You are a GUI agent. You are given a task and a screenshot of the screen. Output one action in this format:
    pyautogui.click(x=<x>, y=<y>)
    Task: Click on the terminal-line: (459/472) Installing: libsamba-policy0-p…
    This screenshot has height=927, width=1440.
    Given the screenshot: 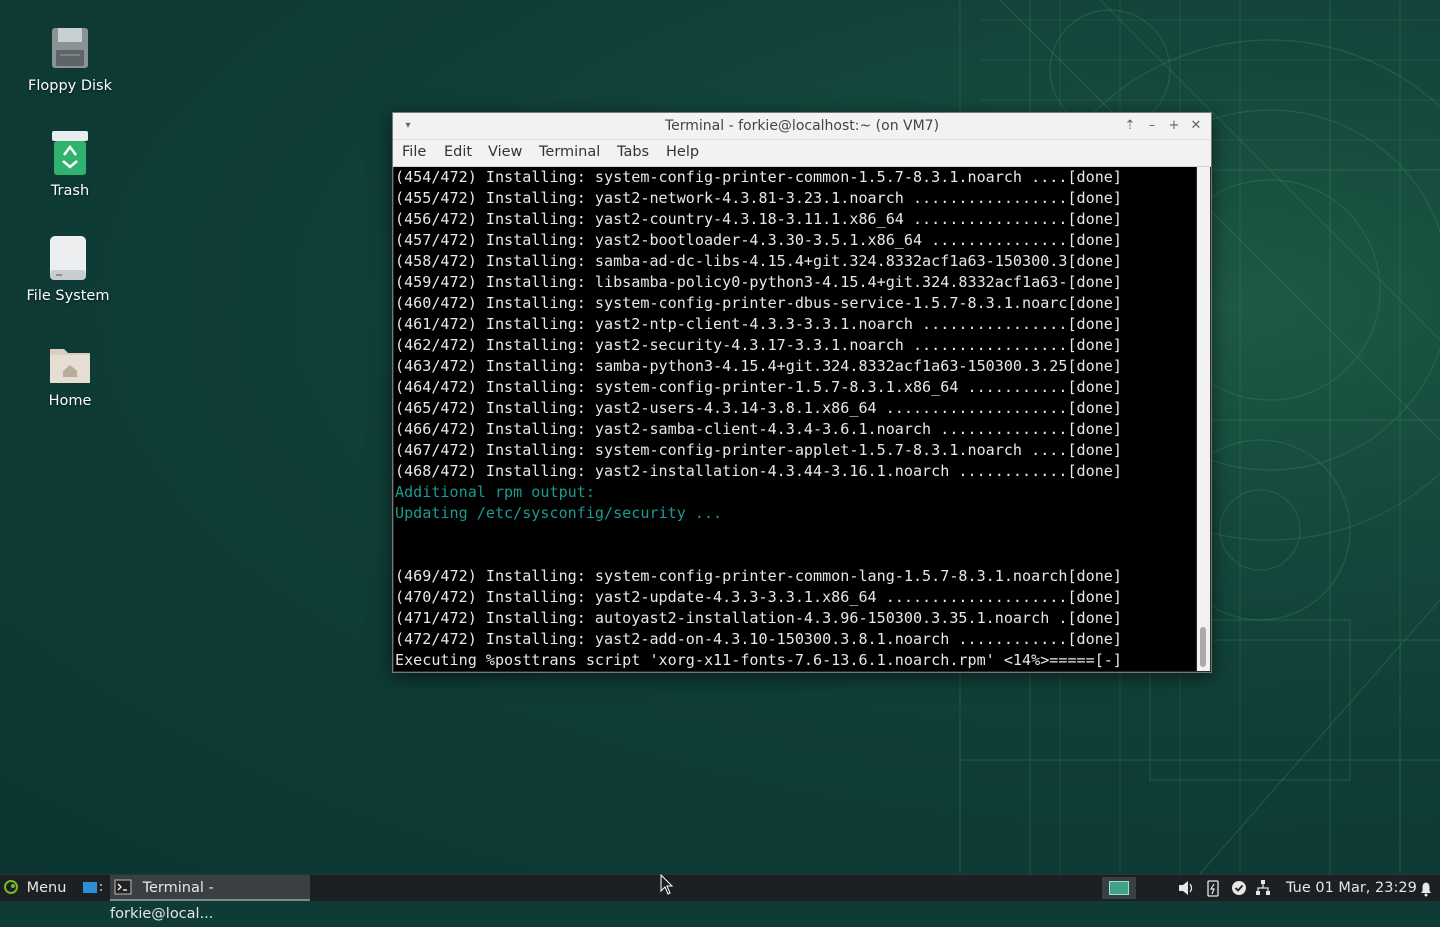 What is the action you would take?
    pyautogui.click(x=758, y=282)
    